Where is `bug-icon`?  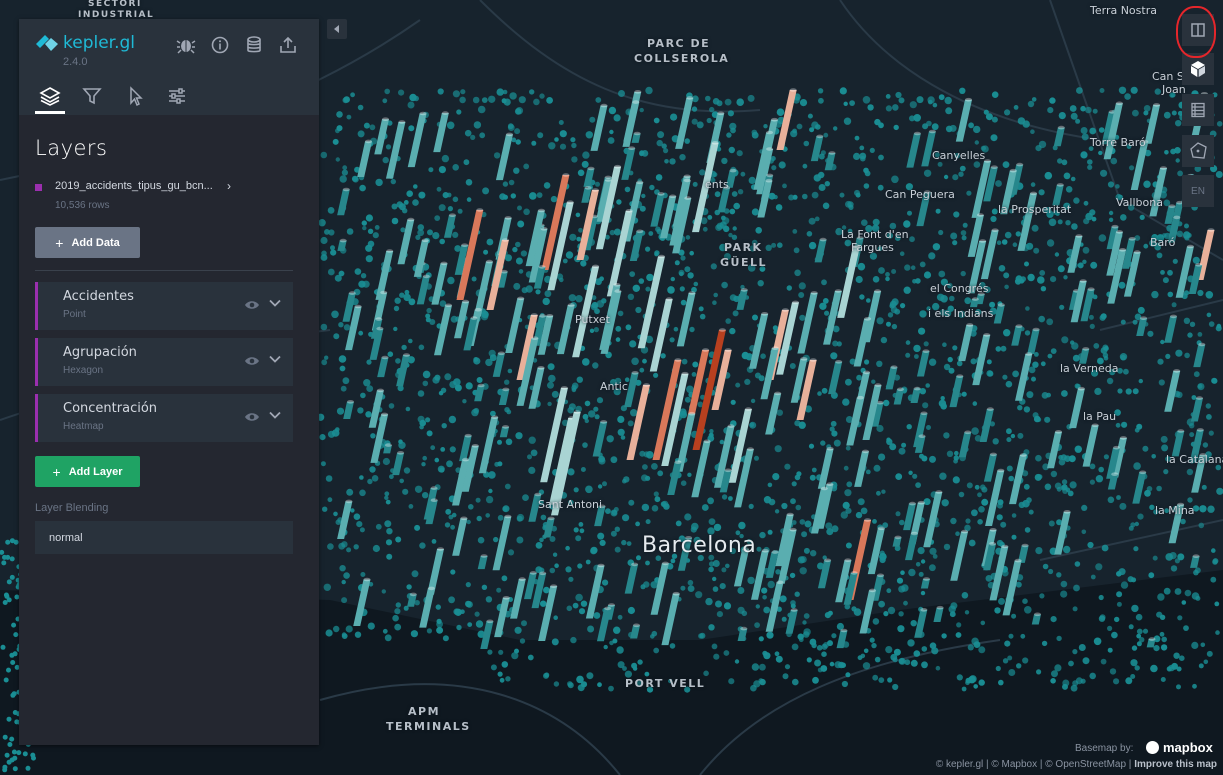
bug-icon is located at coordinates (186, 45).